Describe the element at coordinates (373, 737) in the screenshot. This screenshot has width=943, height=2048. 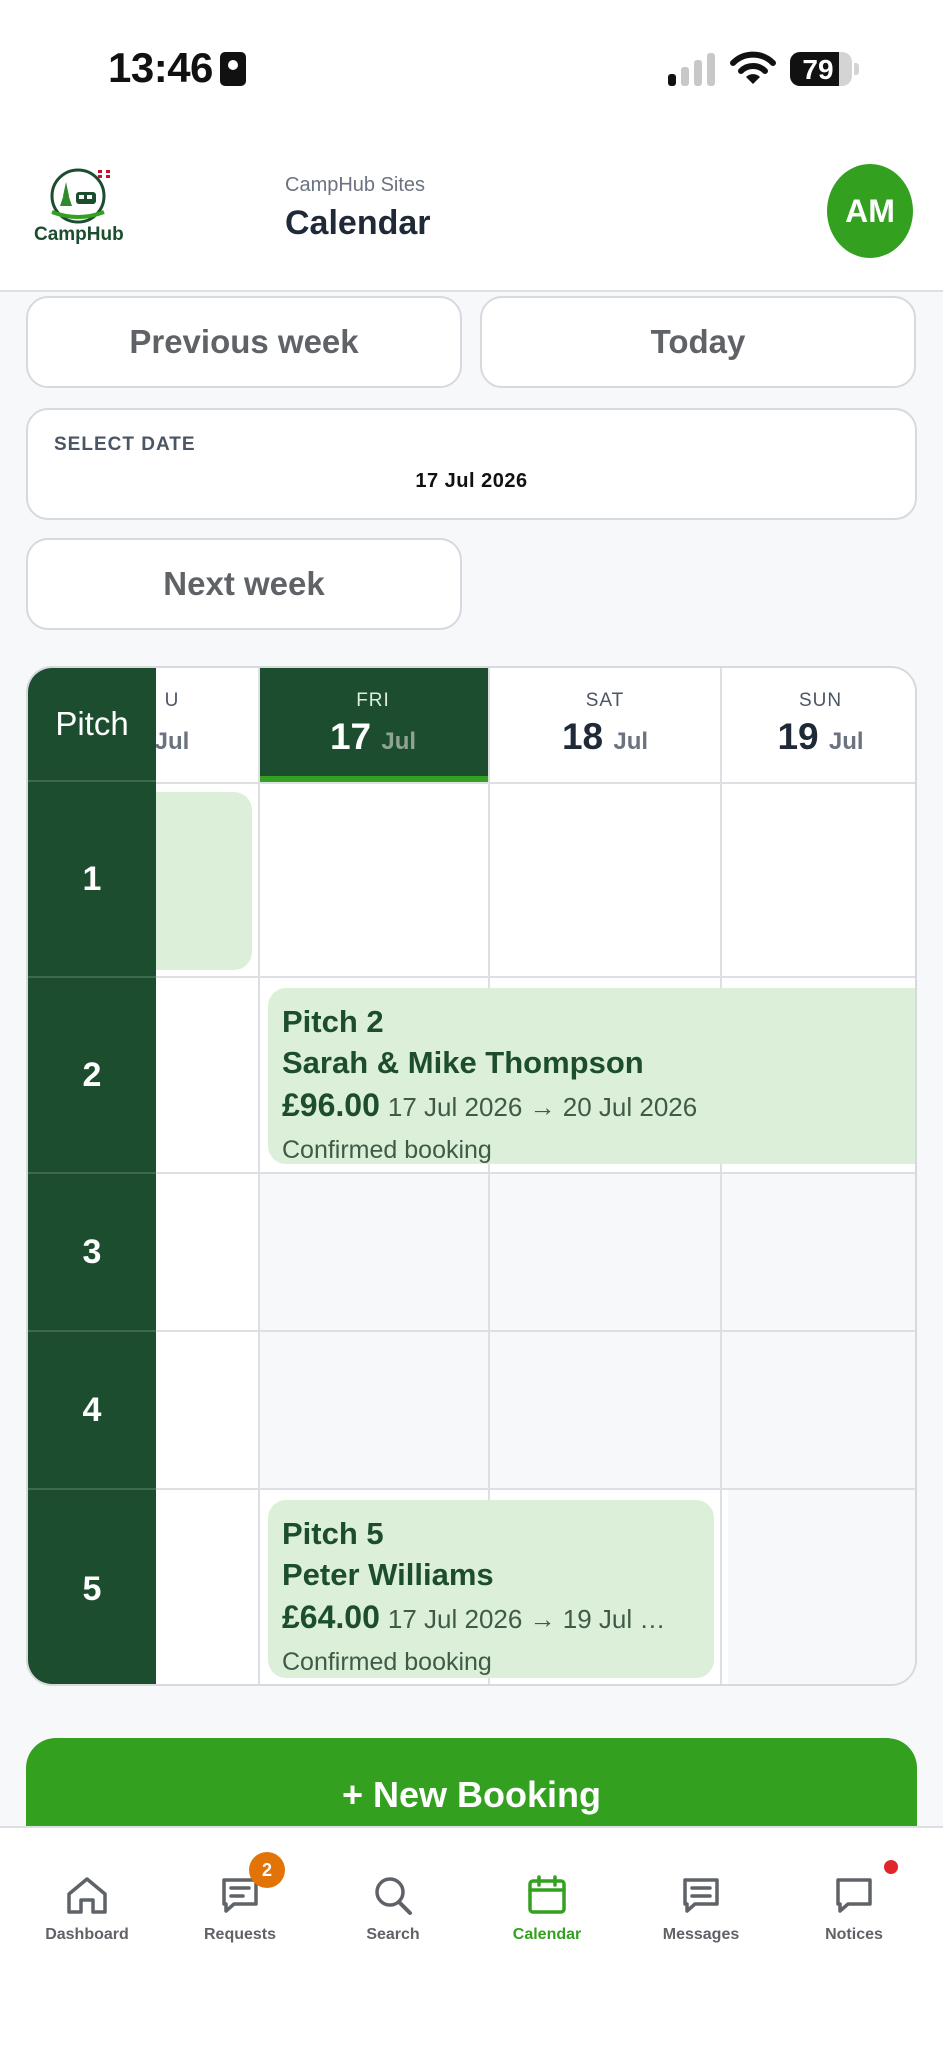
I see `day-date: 17 Jul` at that location.